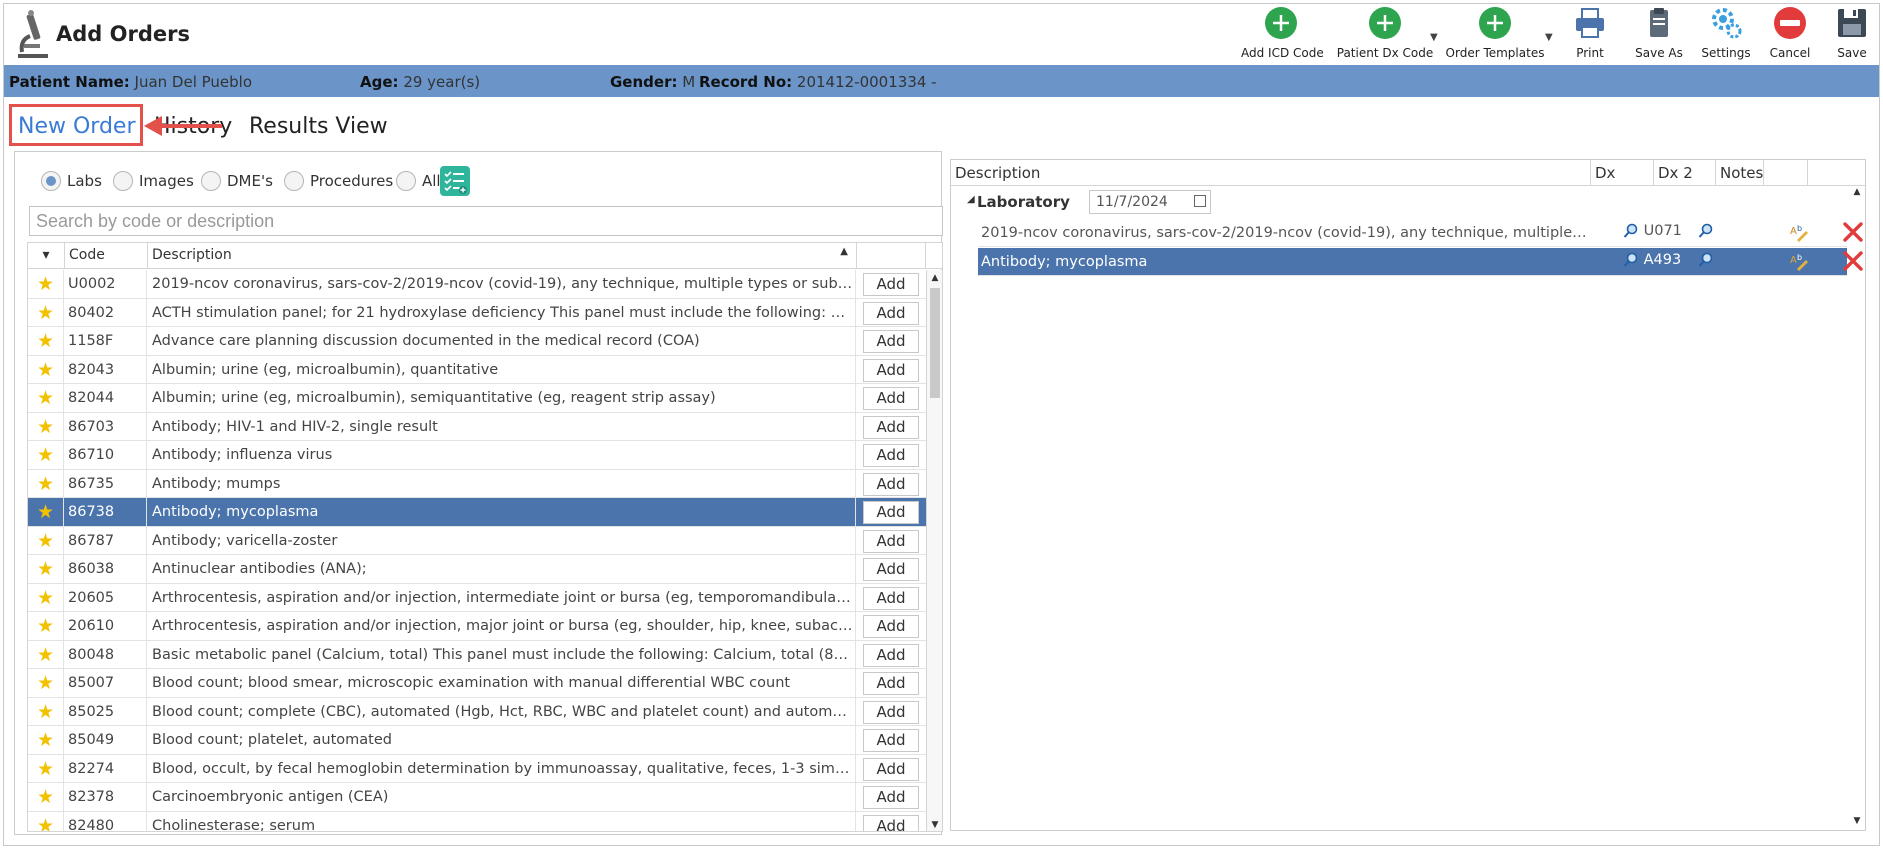 The height and width of the screenshot is (849, 1883). What do you see at coordinates (237, 181) in the screenshot?
I see `filter-dmes-radio: DME's` at bounding box center [237, 181].